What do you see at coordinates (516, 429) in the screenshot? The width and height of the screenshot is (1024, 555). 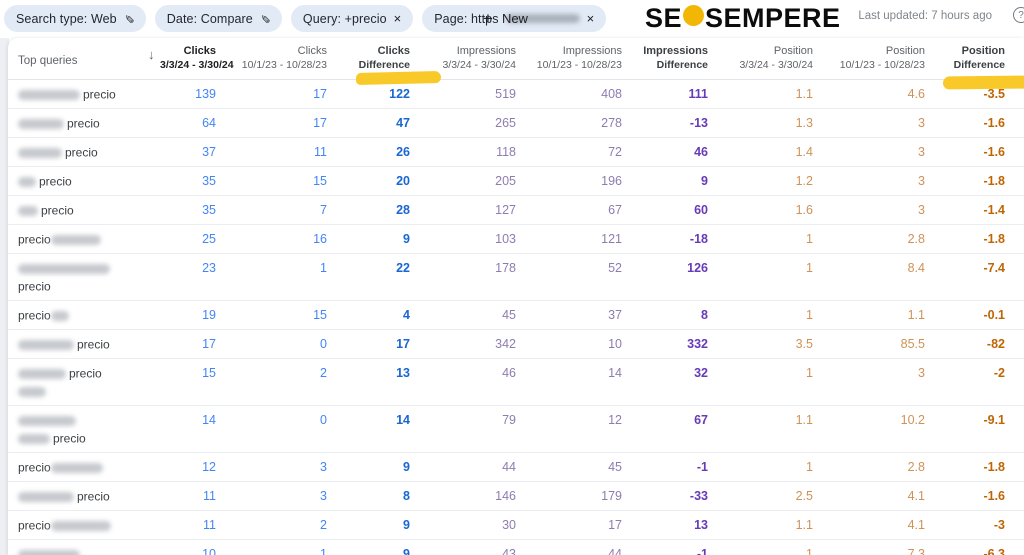 I see `table-row: precio 14 0 14 79 12 67 1.1 10.2 -9.1` at bounding box center [516, 429].